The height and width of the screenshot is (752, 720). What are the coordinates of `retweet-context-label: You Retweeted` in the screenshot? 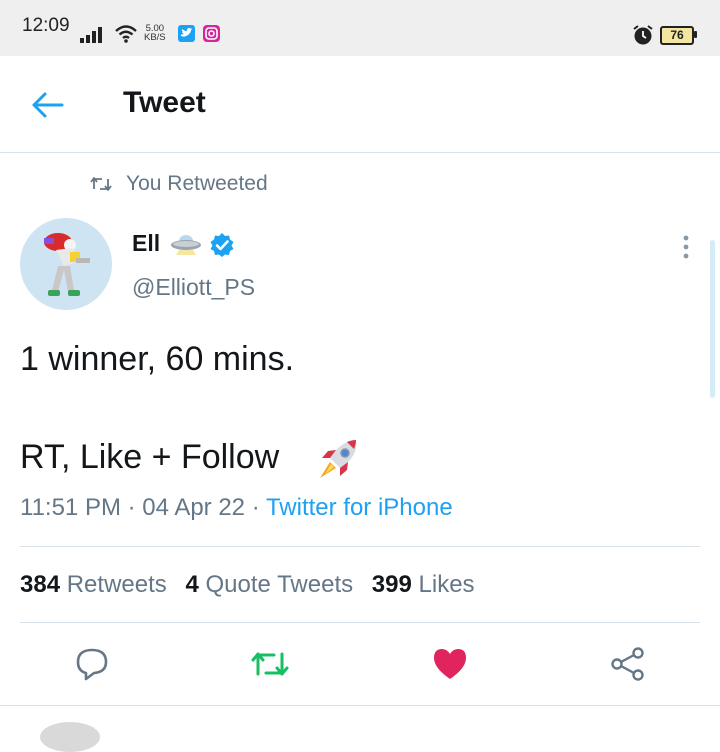 It's located at (197, 183).